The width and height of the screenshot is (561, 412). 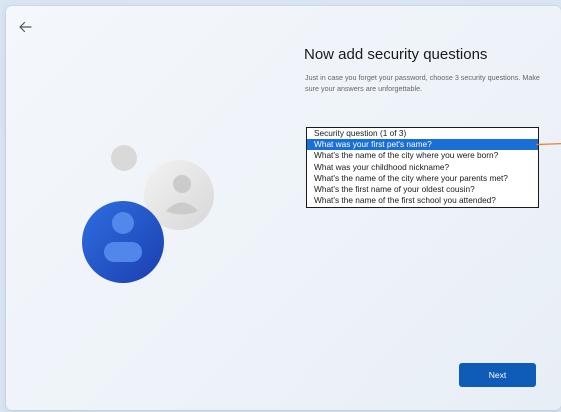 I want to click on page-title: Now add security questions, so click(x=396, y=54).